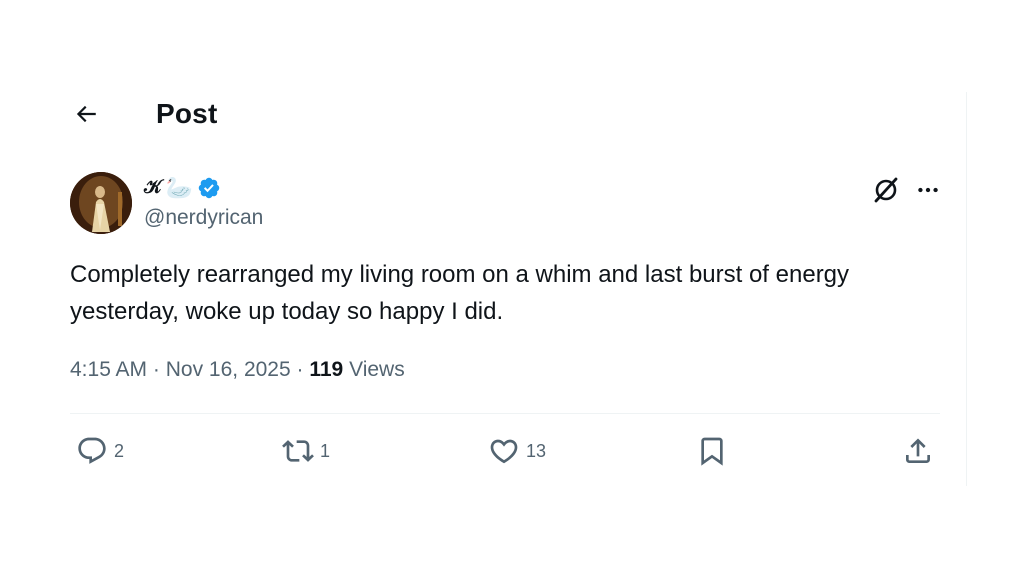 This screenshot has height=576, width=1024. Describe the element at coordinates (325, 450) in the screenshot. I see `repost-count: 1` at that location.